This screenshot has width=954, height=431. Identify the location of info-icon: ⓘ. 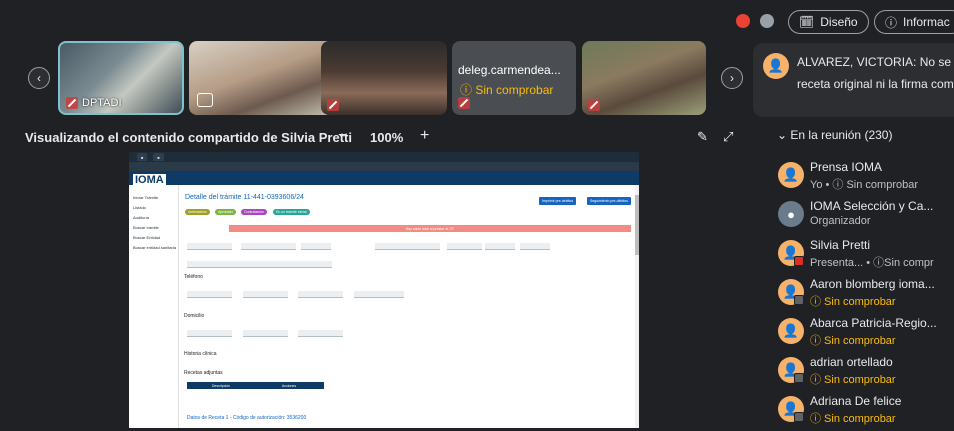
(891, 22).